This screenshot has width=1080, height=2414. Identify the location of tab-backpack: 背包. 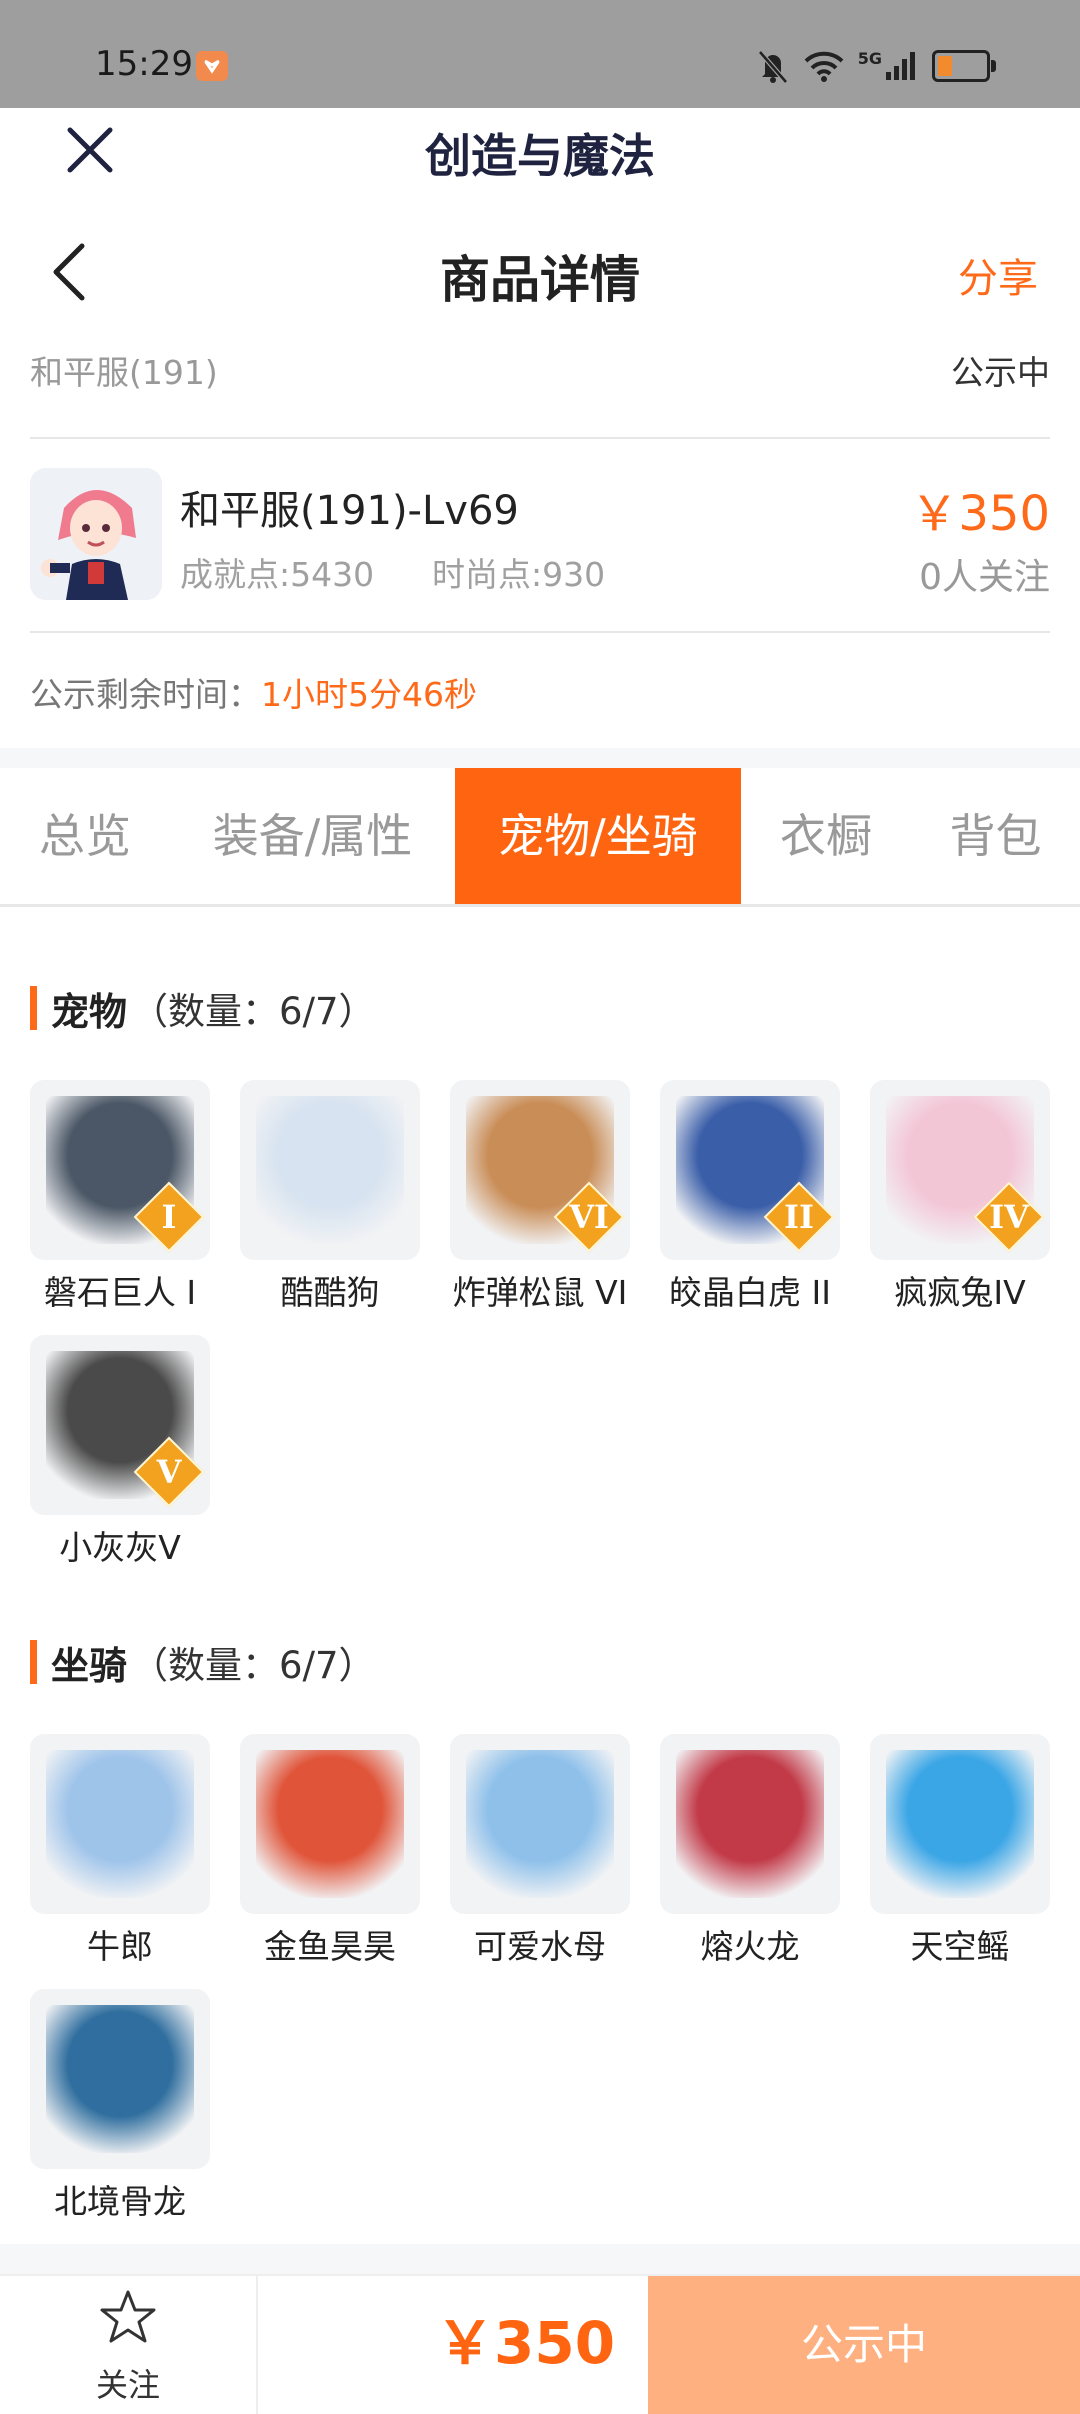
(995, 836).